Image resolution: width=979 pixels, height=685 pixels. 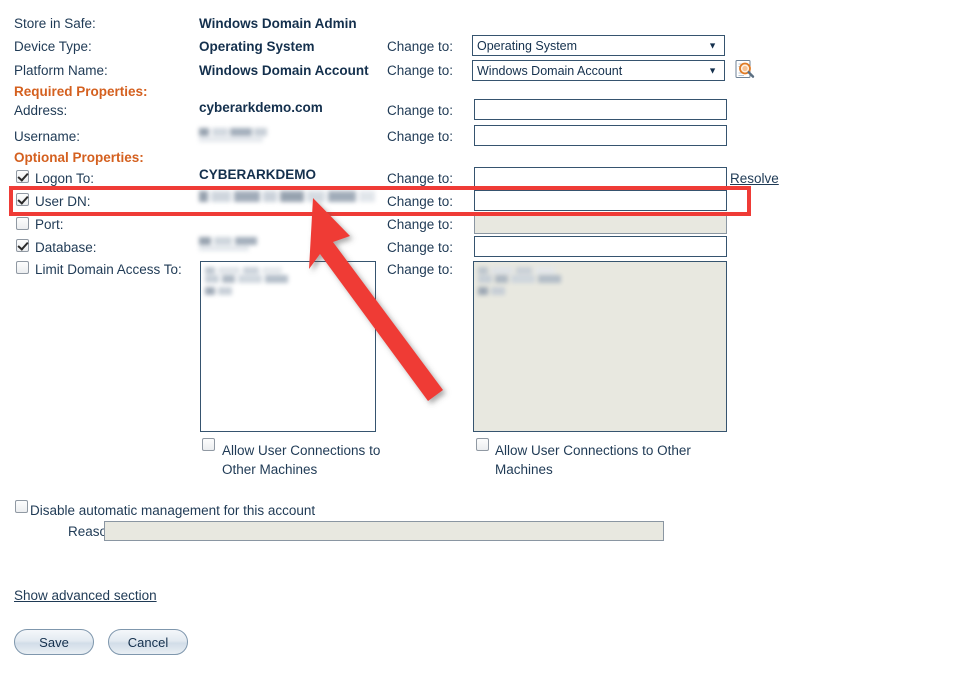 What do you see at coordinates (420, 269) in the screenshot?
I see `change-to-label-limit-domain-access: Change to:` at bounding box center [420, 269].